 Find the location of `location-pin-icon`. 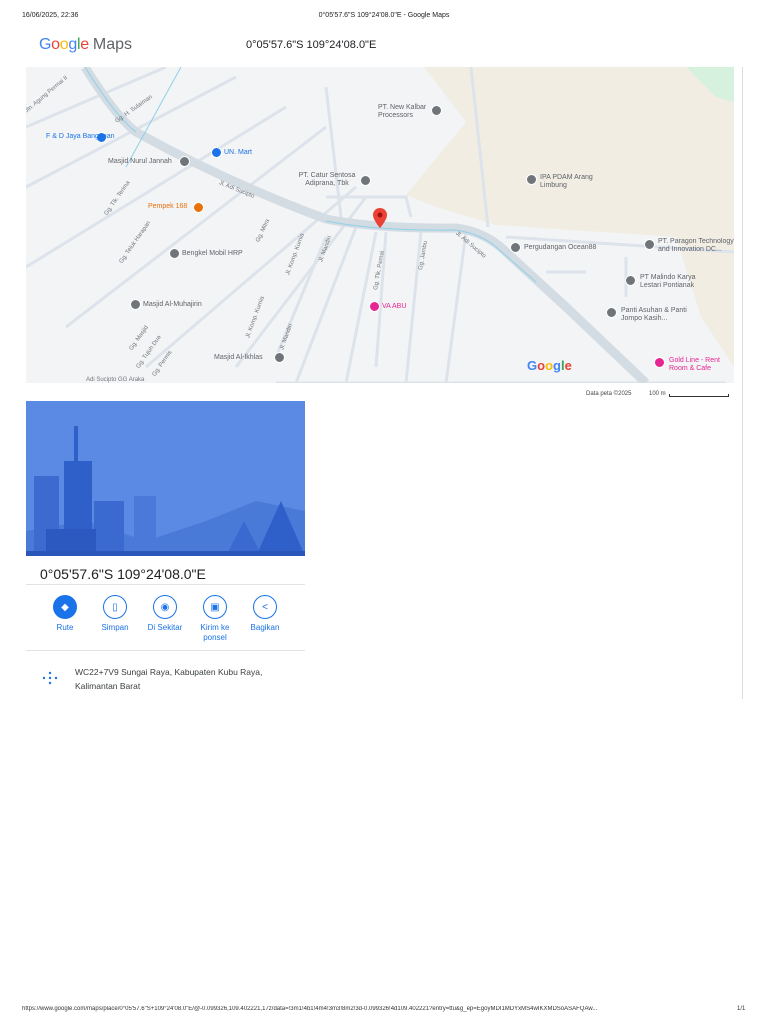

location-pin-icon is located at coordinates (380, 218).